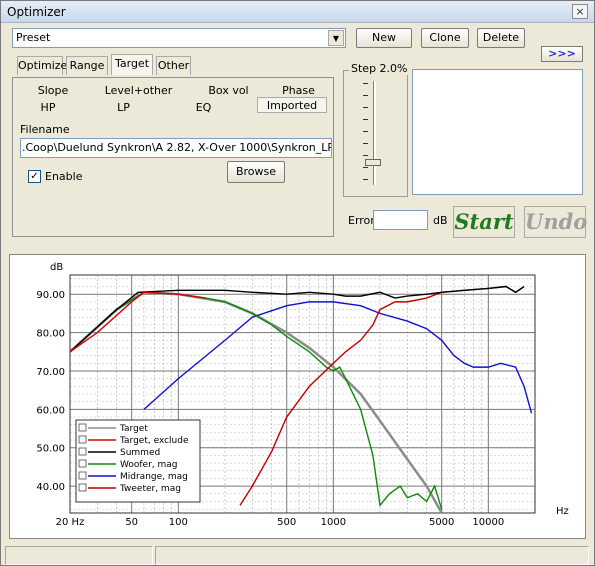 The image size is (595, 566). Describe the element at coordinates (178, 522) in the screenshot. I see `x-tick-label: 100` at that location.